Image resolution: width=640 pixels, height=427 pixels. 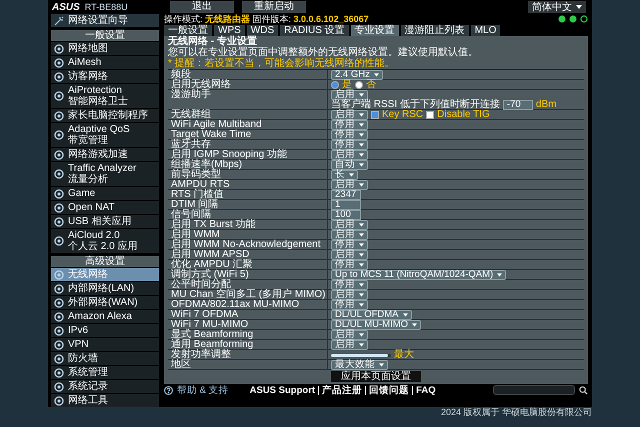 What do you see at coordinates (105, 154) in the screenshot?
I see `sidebar-item: 网络游戏加速` at bounding box center [105, 154].